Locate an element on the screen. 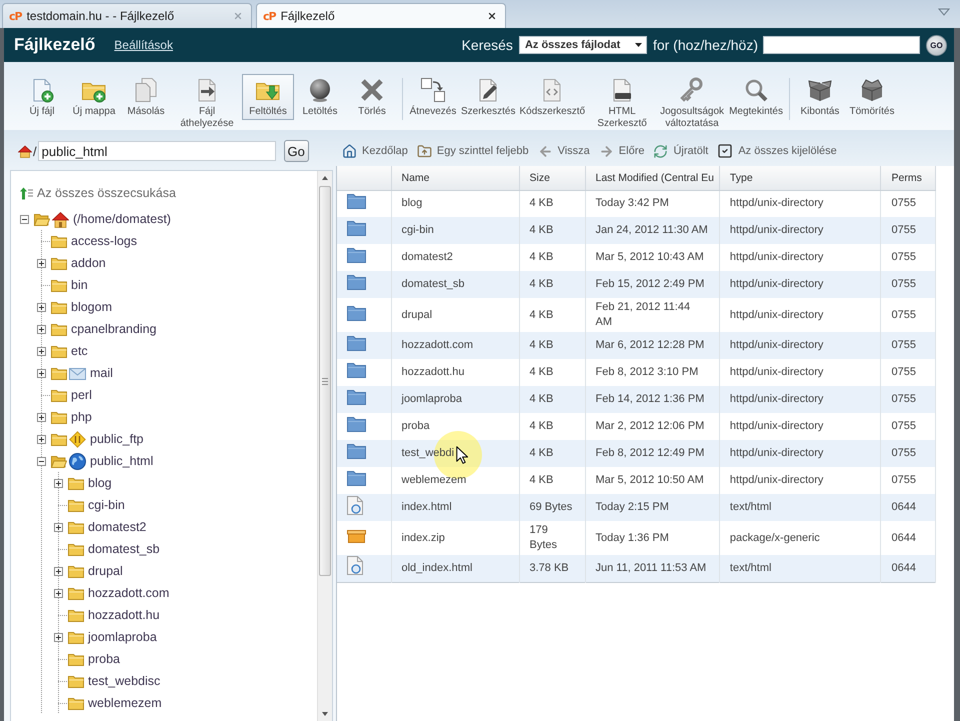 The height and width of the screenshot is (721, 960). browser-tab: cP Fájlkezelő is located at coordinates (381, 15).